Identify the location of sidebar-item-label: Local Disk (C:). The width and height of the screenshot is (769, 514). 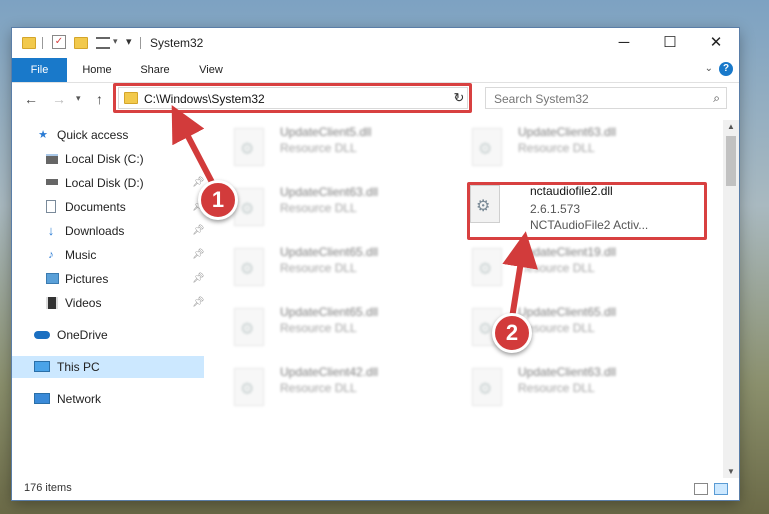
(104, 159).